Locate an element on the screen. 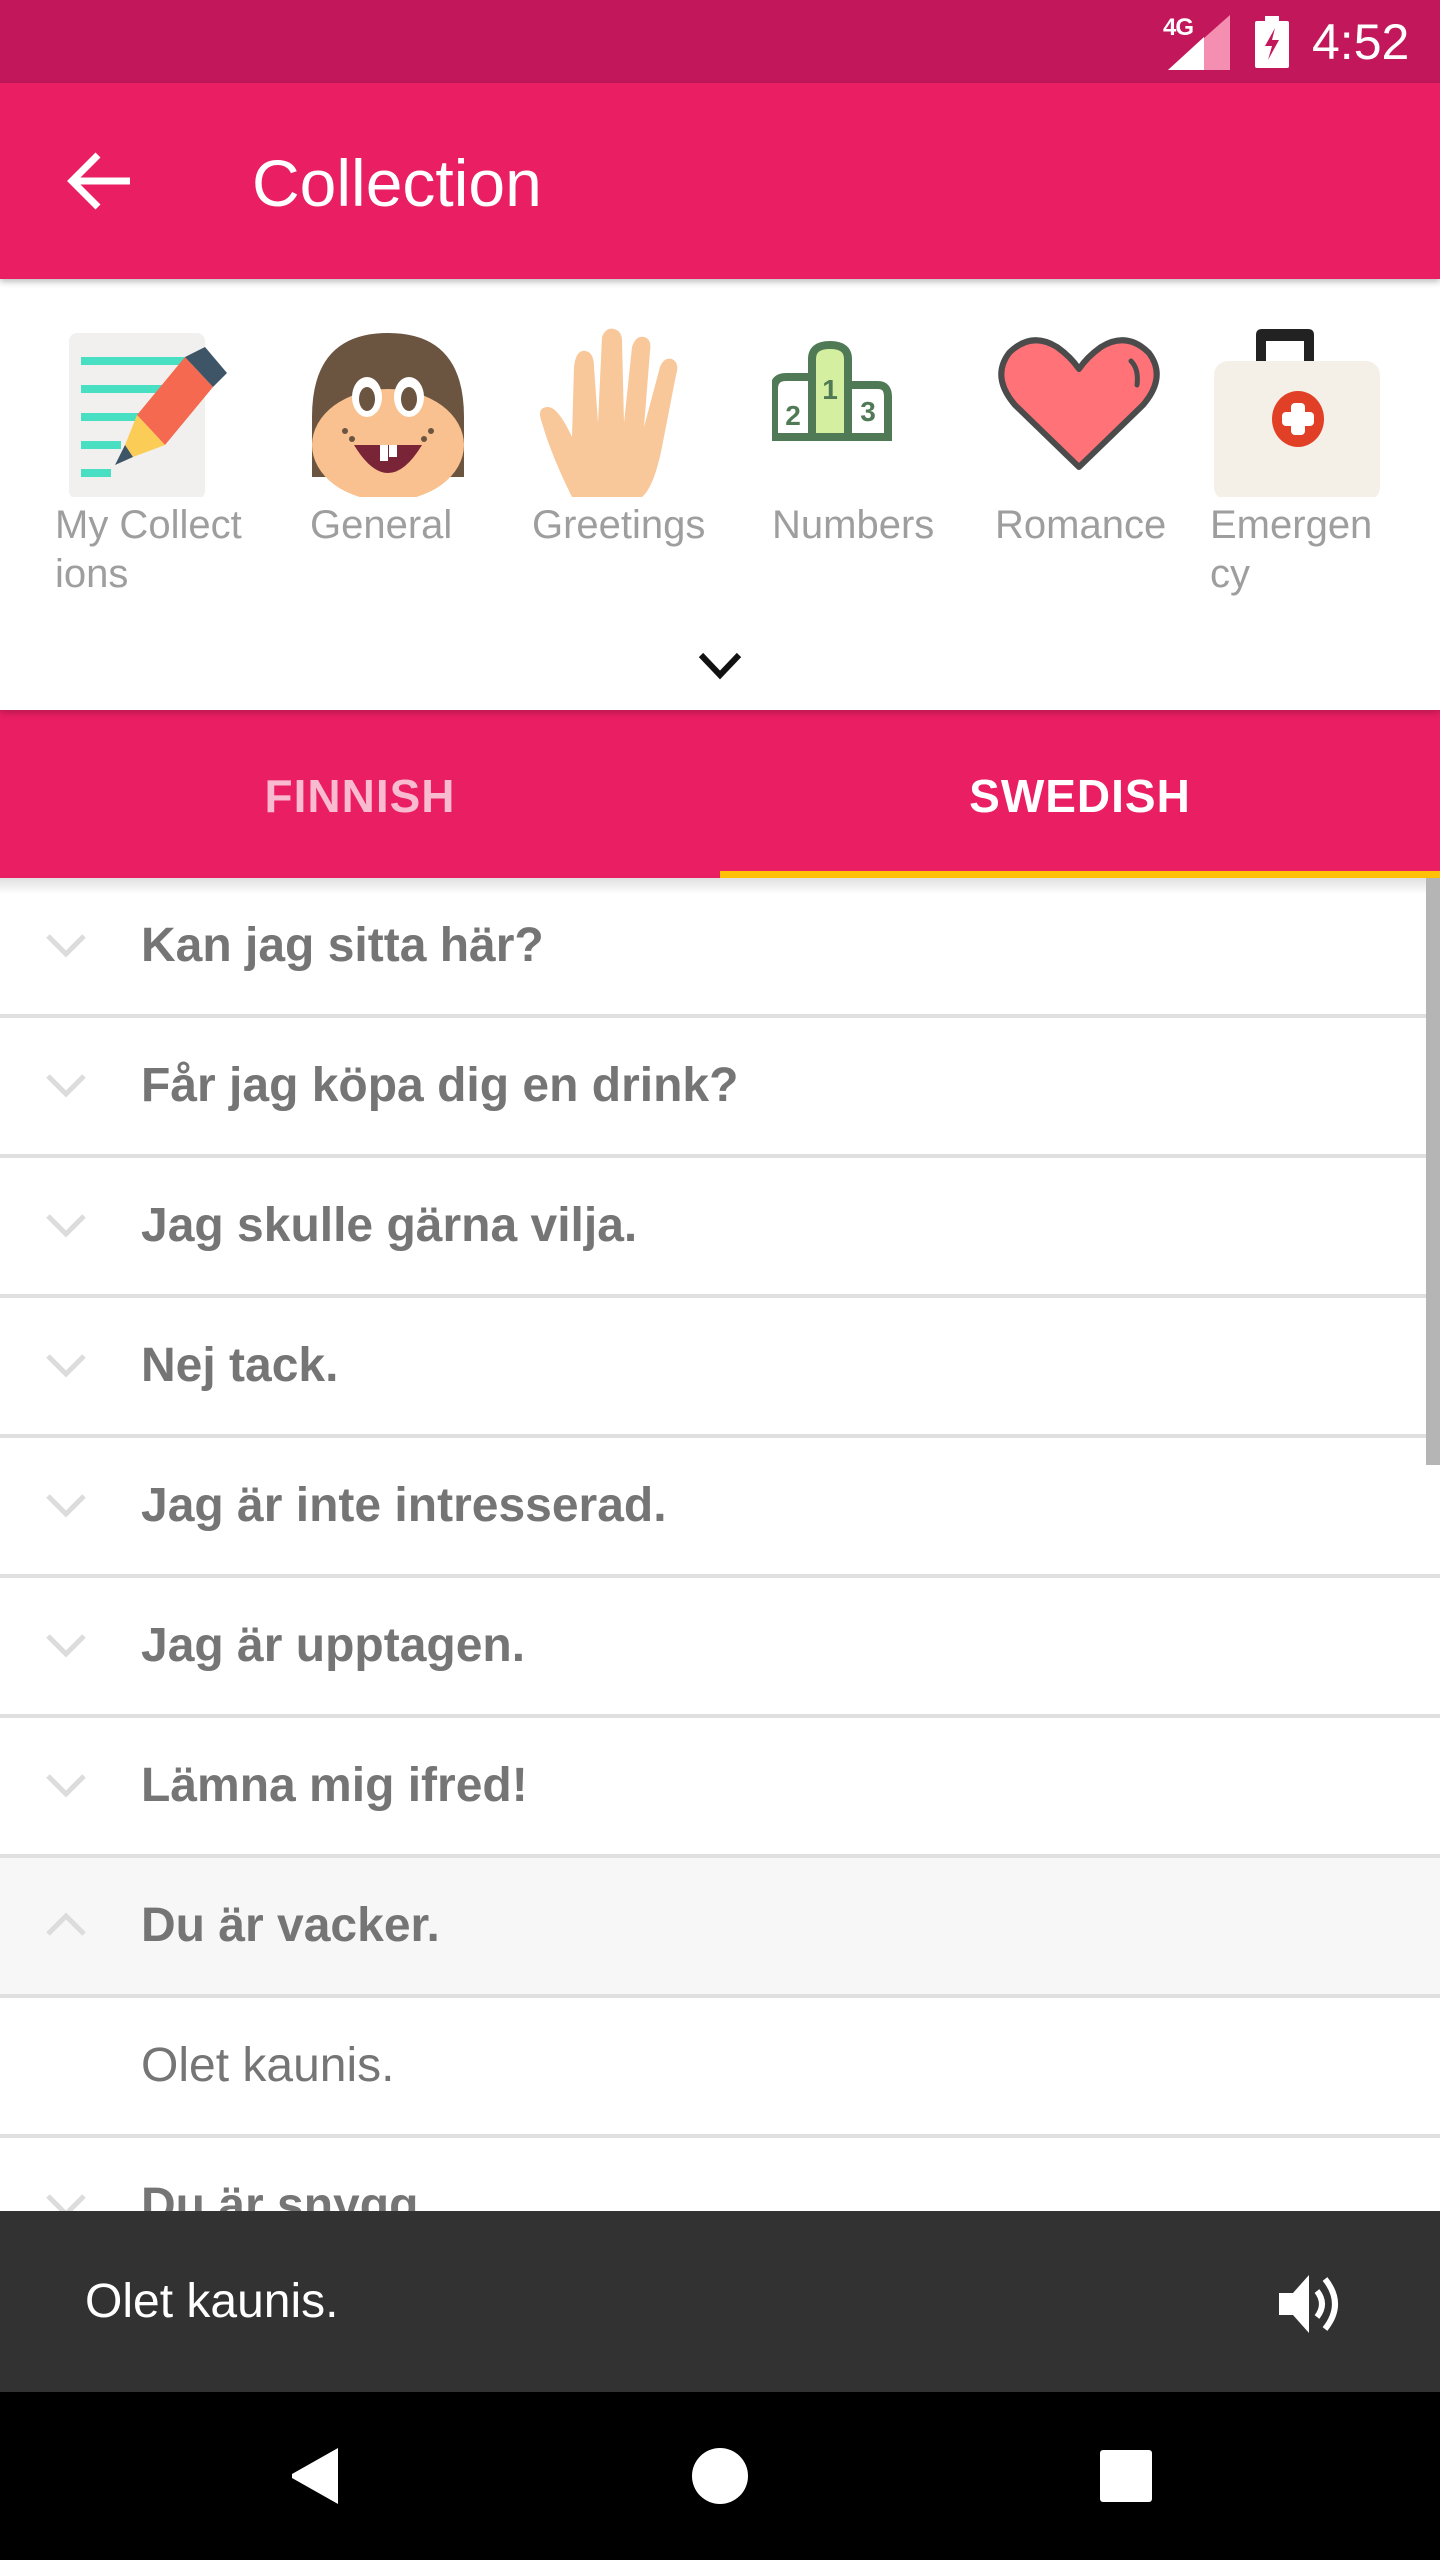  heart-icon is located at coordinates (1079, 403).